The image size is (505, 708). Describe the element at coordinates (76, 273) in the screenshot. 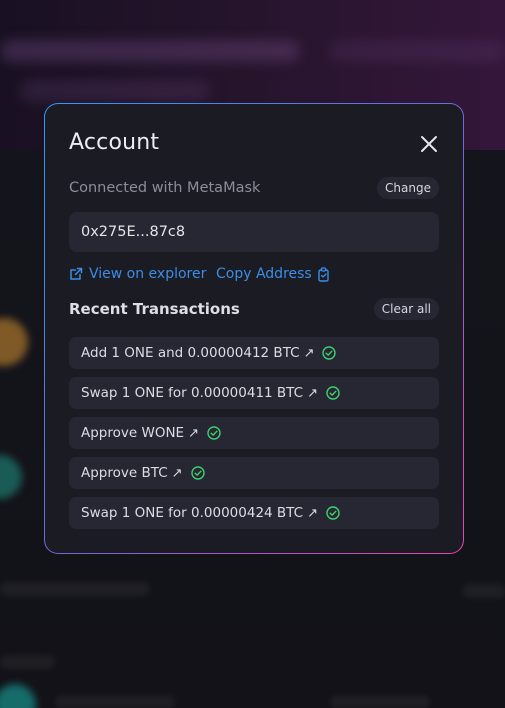

I see `external-link-icon` at that location.